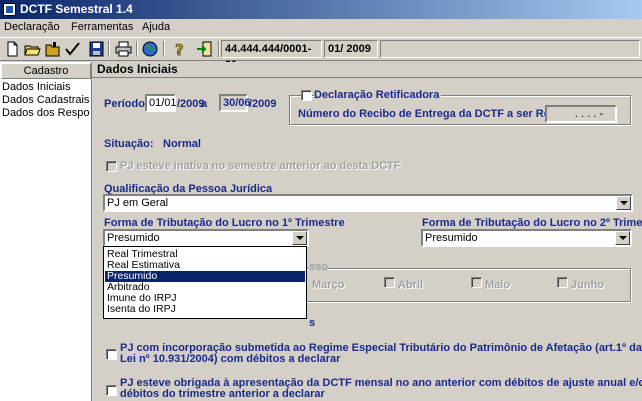 This screenshot has width=642, height=401. Describe the element at coordinates (510, 49) in the screenshot. I see `status-panel` at that location.